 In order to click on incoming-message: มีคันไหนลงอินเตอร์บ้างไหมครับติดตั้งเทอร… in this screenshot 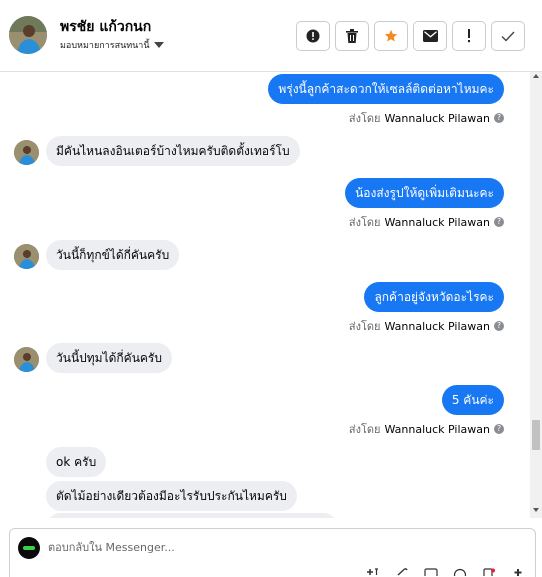, I will do `click(173, 151)`.